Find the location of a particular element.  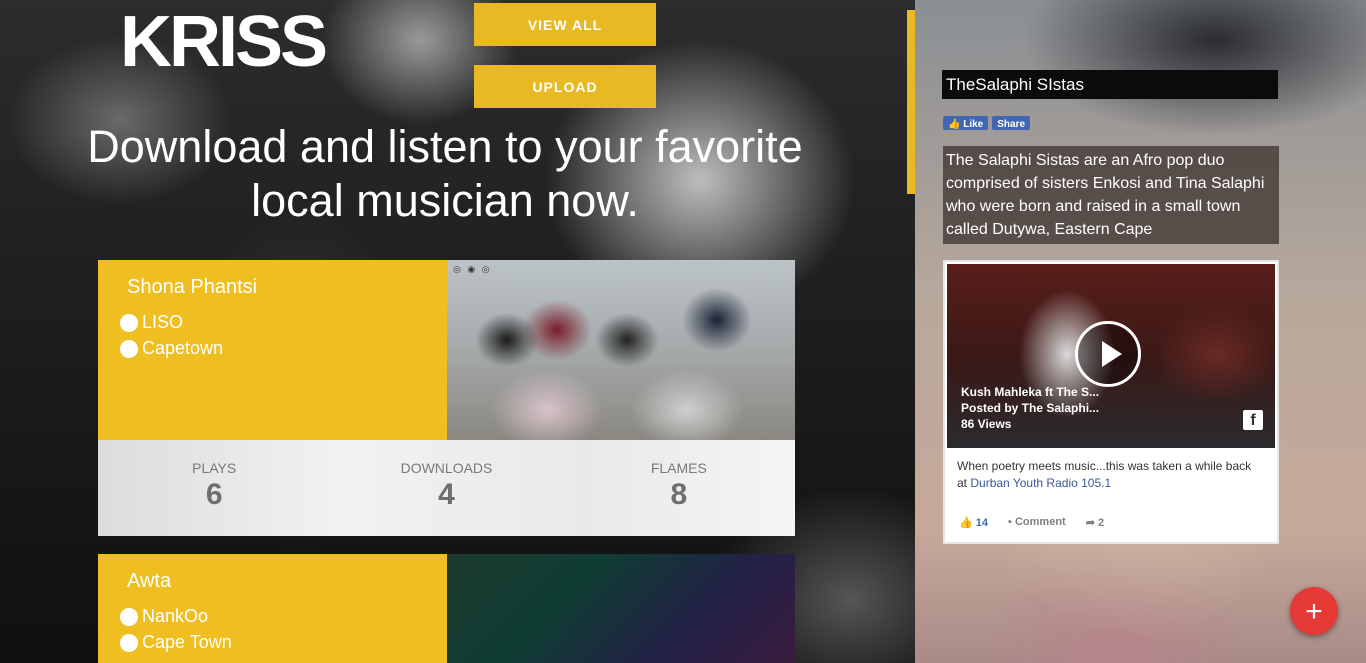

facebook-icon: f is located at coordinates (1253, 420).